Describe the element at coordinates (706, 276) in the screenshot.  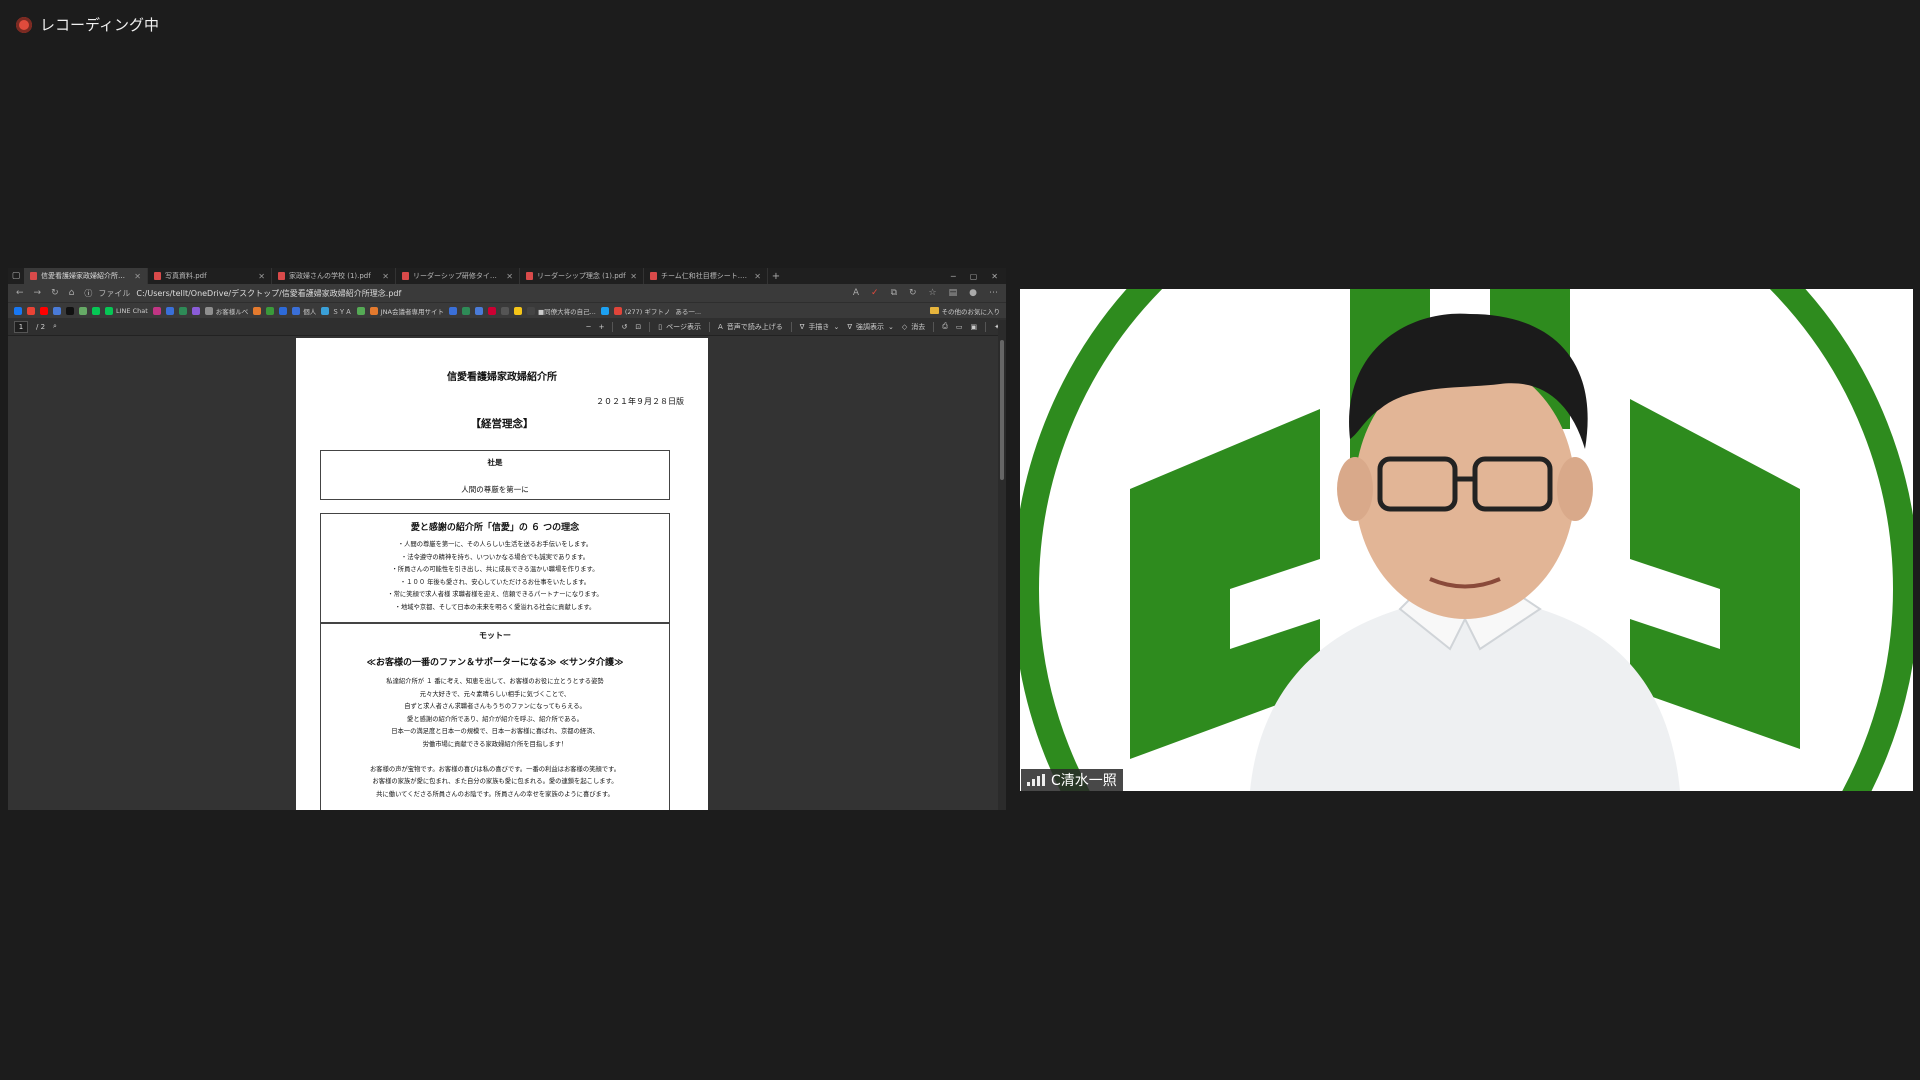
I see `browser-tab: チーム仁和社目標シート.pdf ✕` at that location.